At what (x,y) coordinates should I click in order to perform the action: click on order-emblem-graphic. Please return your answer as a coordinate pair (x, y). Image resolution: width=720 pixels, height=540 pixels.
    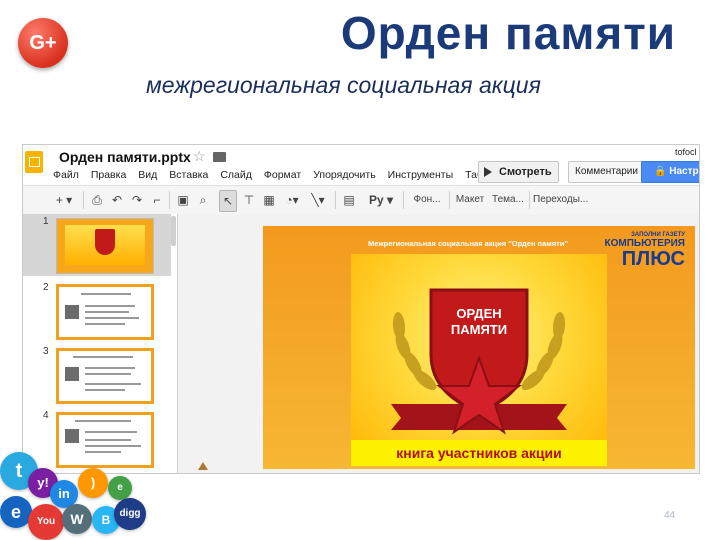
    Looking at the image, I should click on (479, 361).